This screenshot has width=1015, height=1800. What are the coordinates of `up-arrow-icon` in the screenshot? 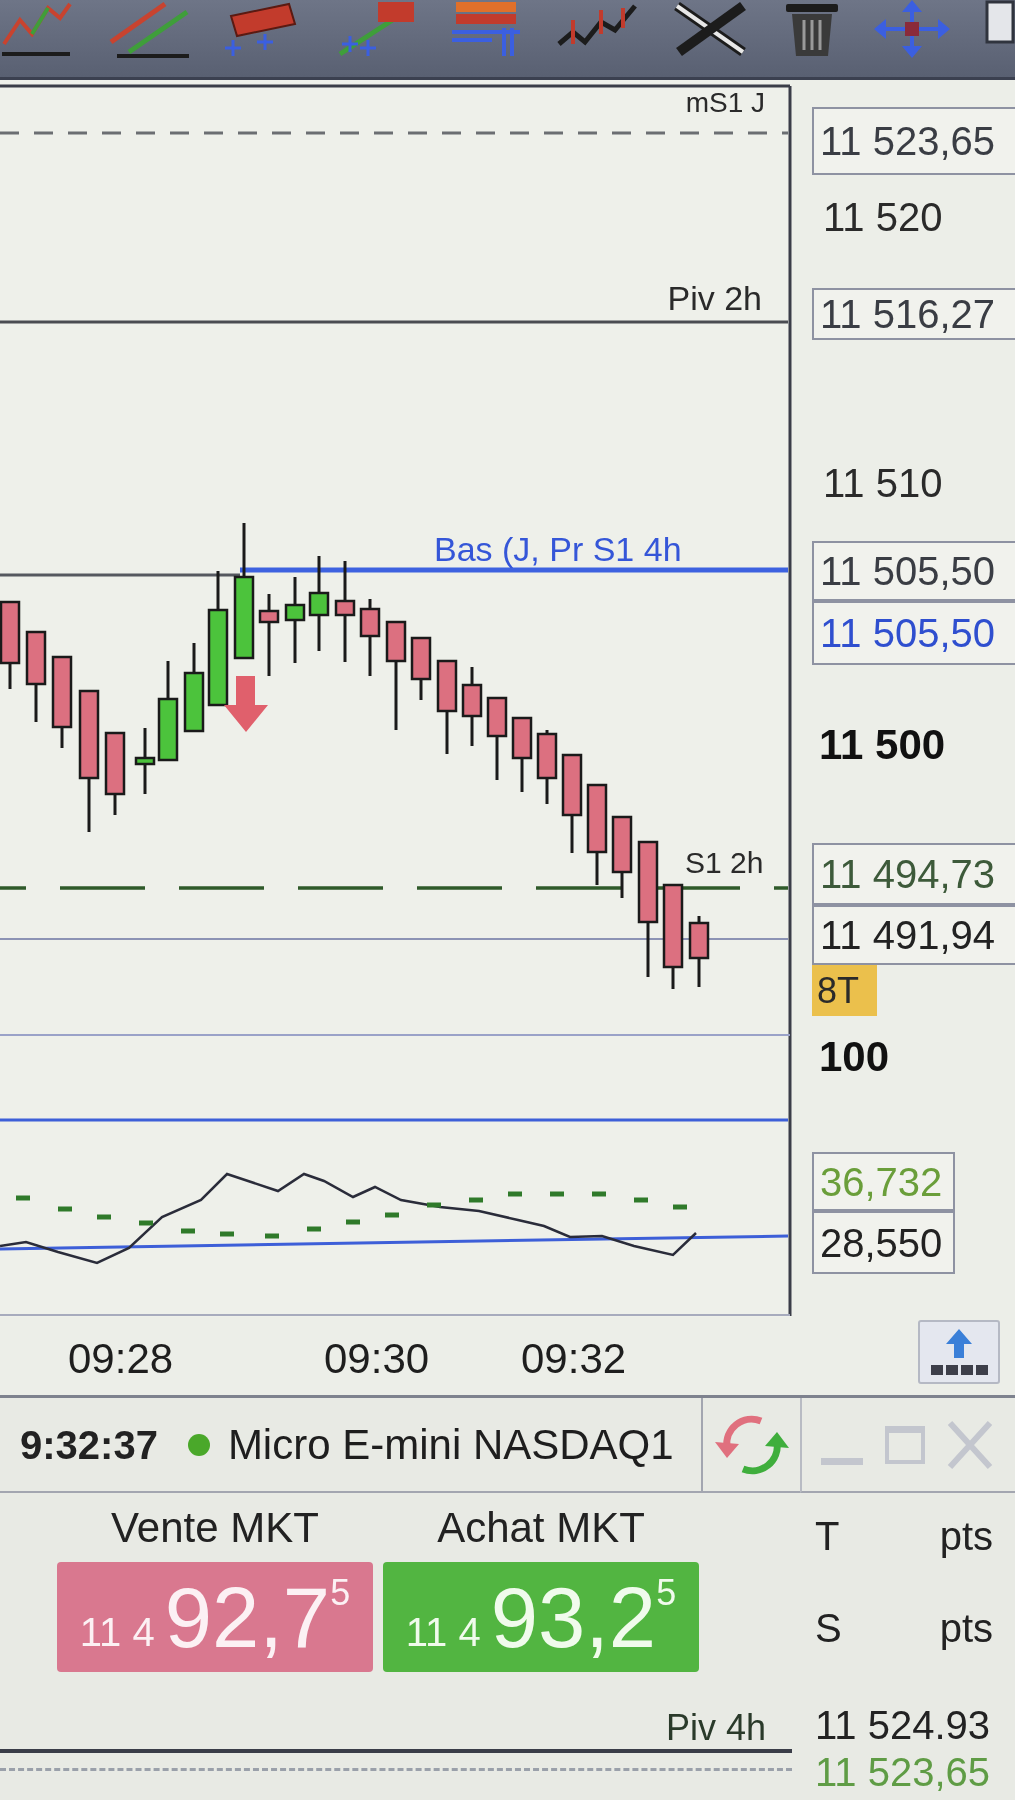 It's located at (959, 1352).